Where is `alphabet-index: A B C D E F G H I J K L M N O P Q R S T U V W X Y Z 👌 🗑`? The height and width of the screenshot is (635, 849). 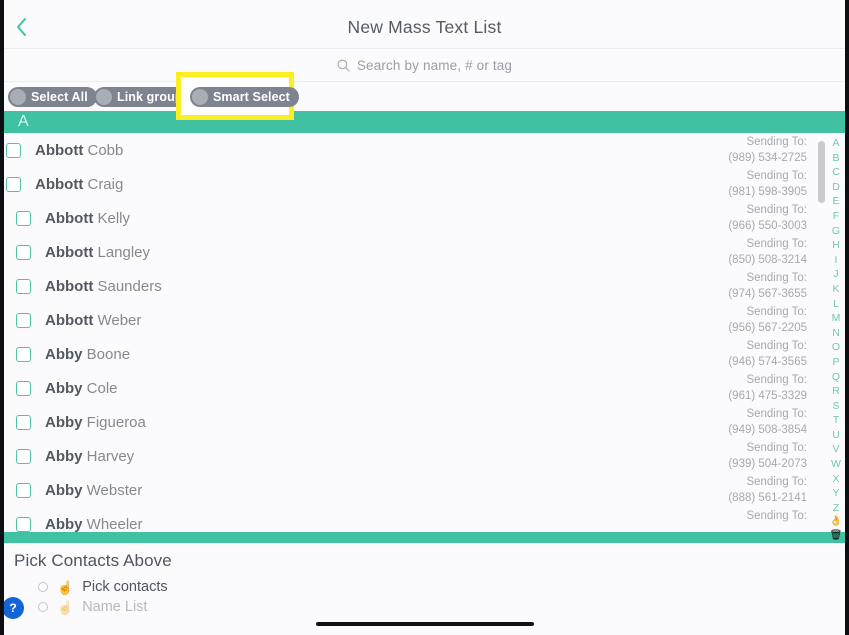
alphabet-index: A B C D E F G H I J K L M N O P Q R S T U V W X Y Z 👌 🗑 is located at coordinates (836, 338).